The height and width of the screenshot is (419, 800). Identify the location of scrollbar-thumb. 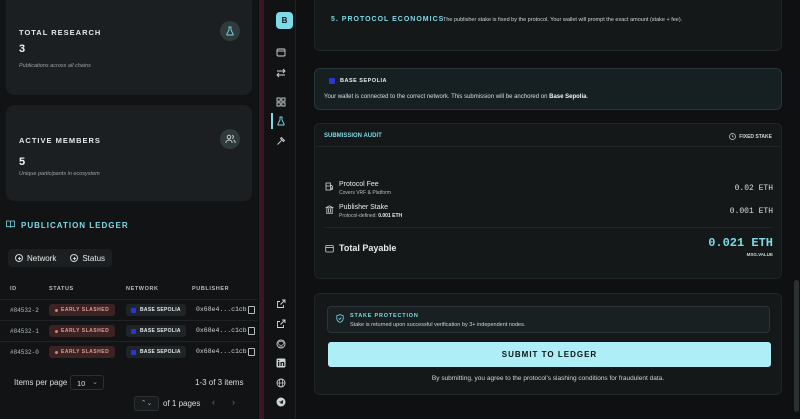
(796, 346).